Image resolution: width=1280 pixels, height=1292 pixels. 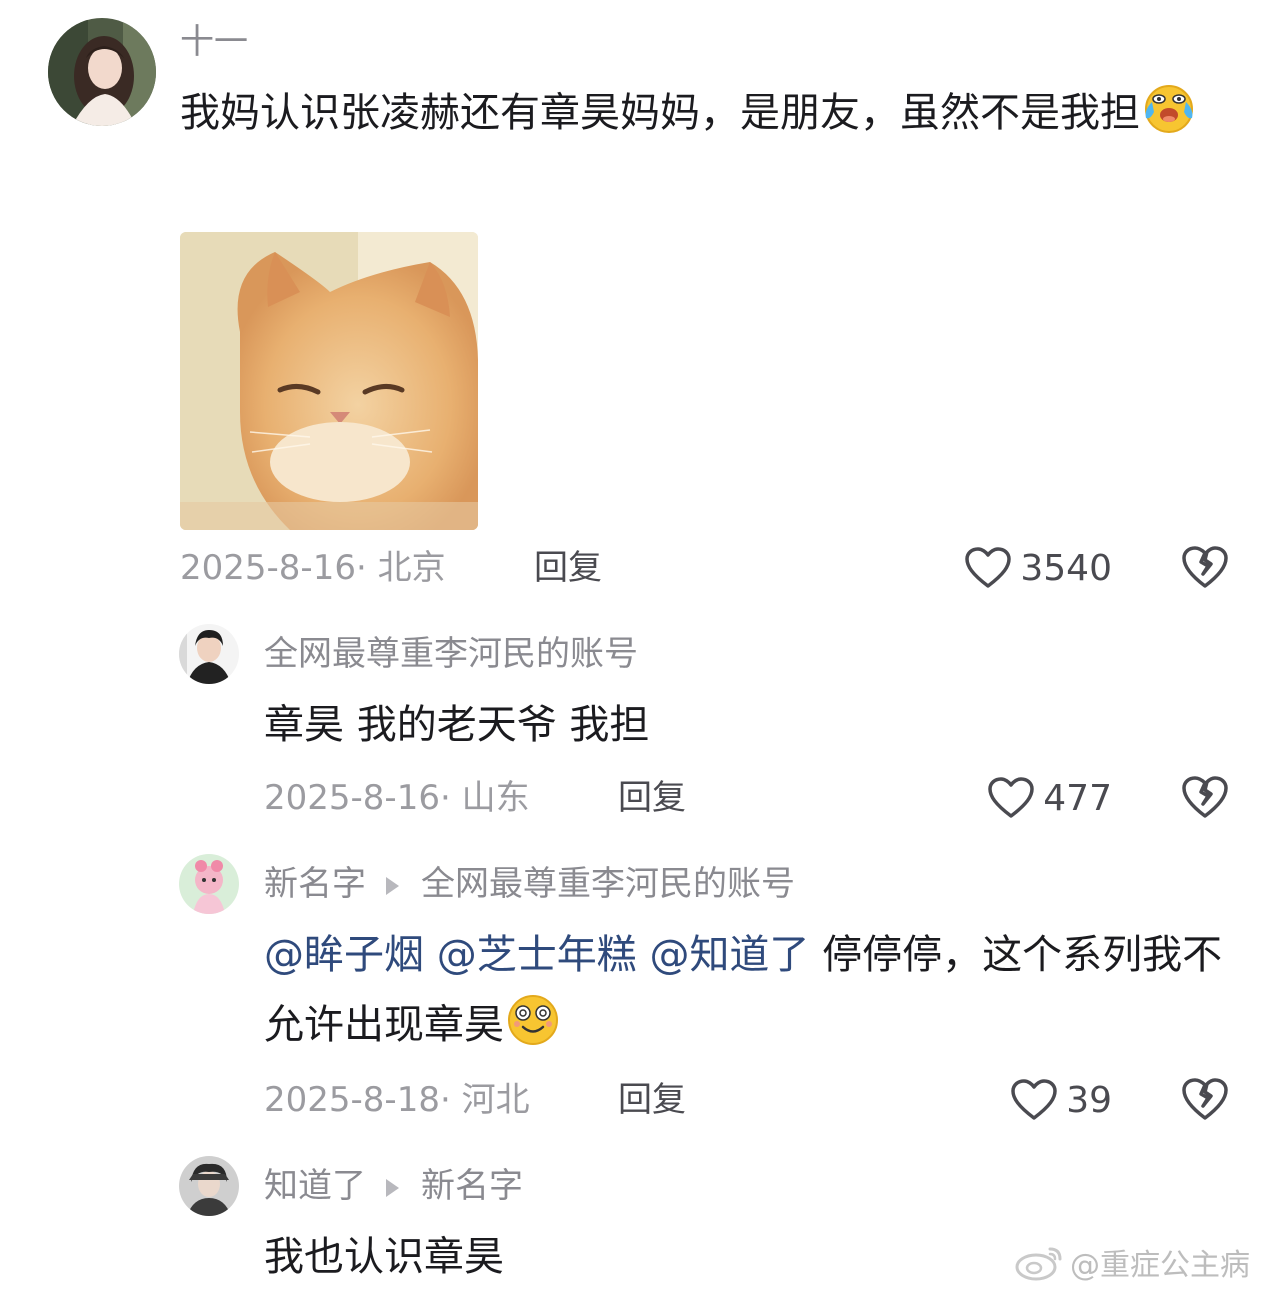 I want to click on watermark-text: @重症公主病, so click(x=1160, y=1265).